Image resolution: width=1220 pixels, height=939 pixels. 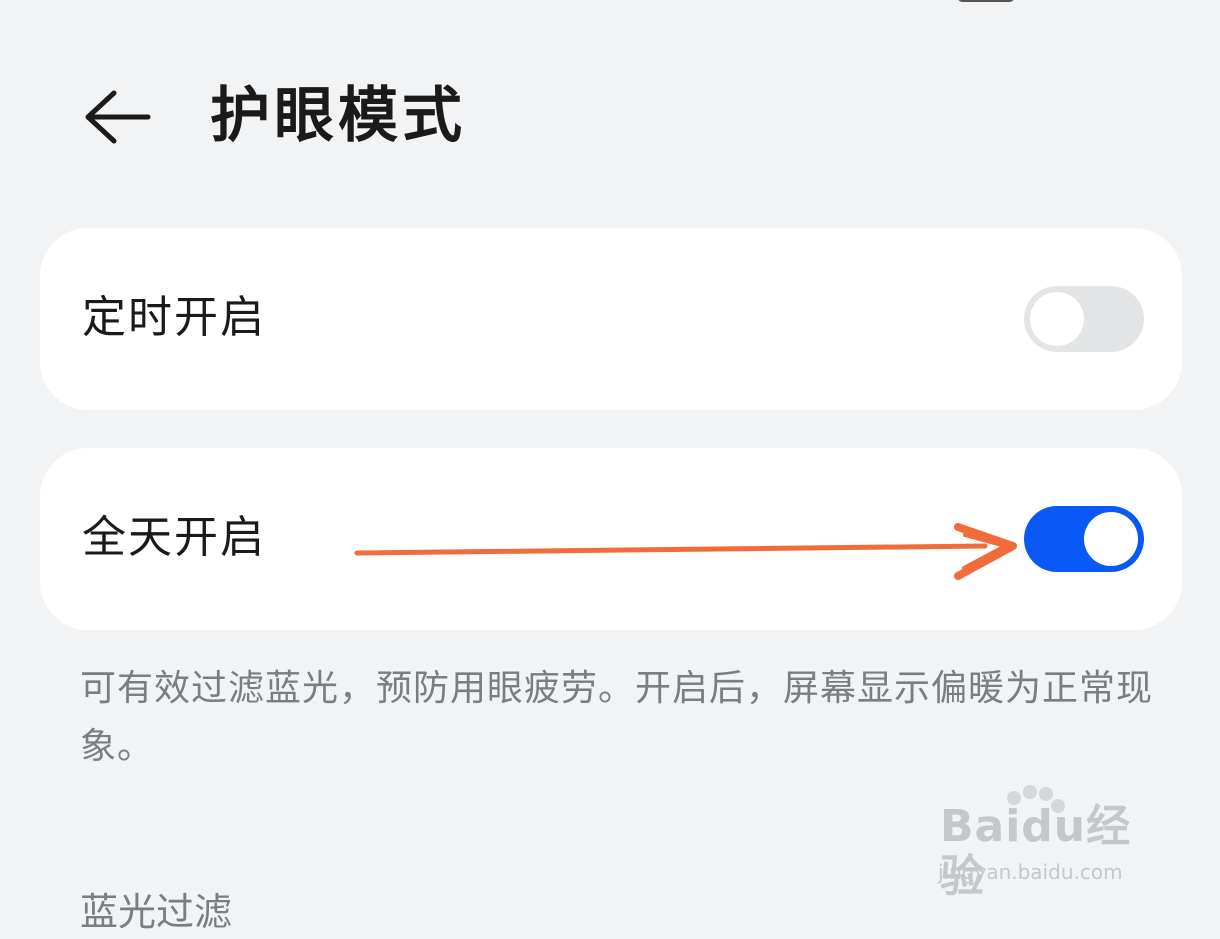 What do you see at coordinates (986, 1) in the screenshot?
I see `battery-icon` at bounding box center [986, 1].